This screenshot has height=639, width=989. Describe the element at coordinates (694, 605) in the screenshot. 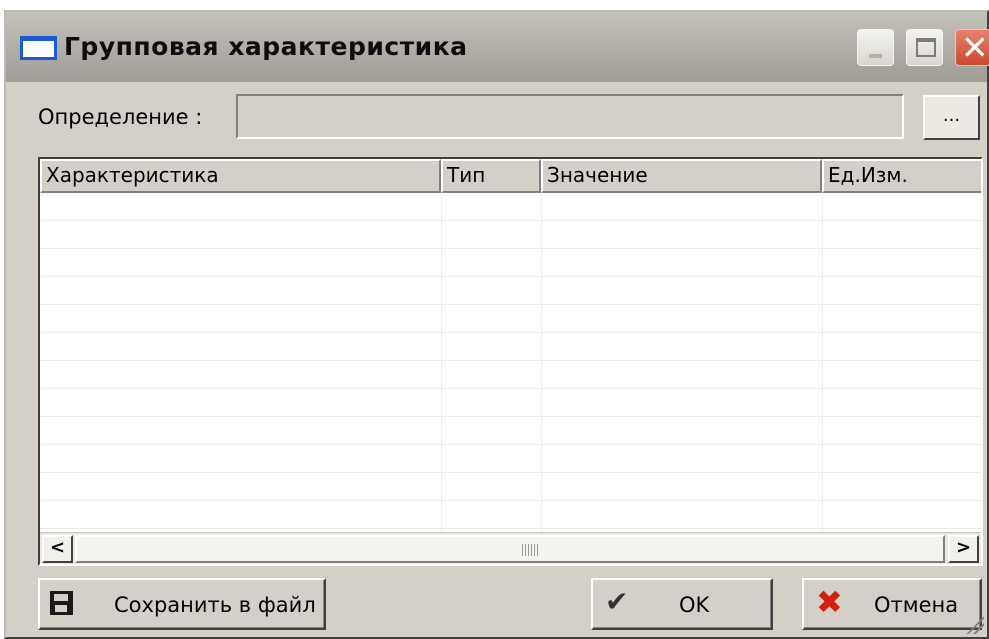

I see `ok-label: OK` at that location.